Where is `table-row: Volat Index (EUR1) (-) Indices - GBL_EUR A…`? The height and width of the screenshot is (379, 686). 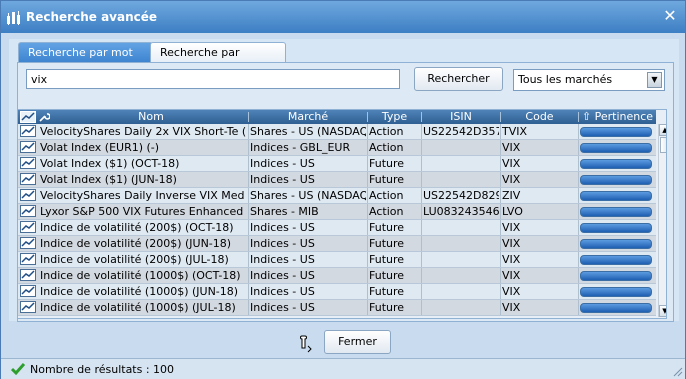
table-row: Volat Index (EUR1) (-) Indices - GBL_EUR A… is located at coordinates (337, 148).